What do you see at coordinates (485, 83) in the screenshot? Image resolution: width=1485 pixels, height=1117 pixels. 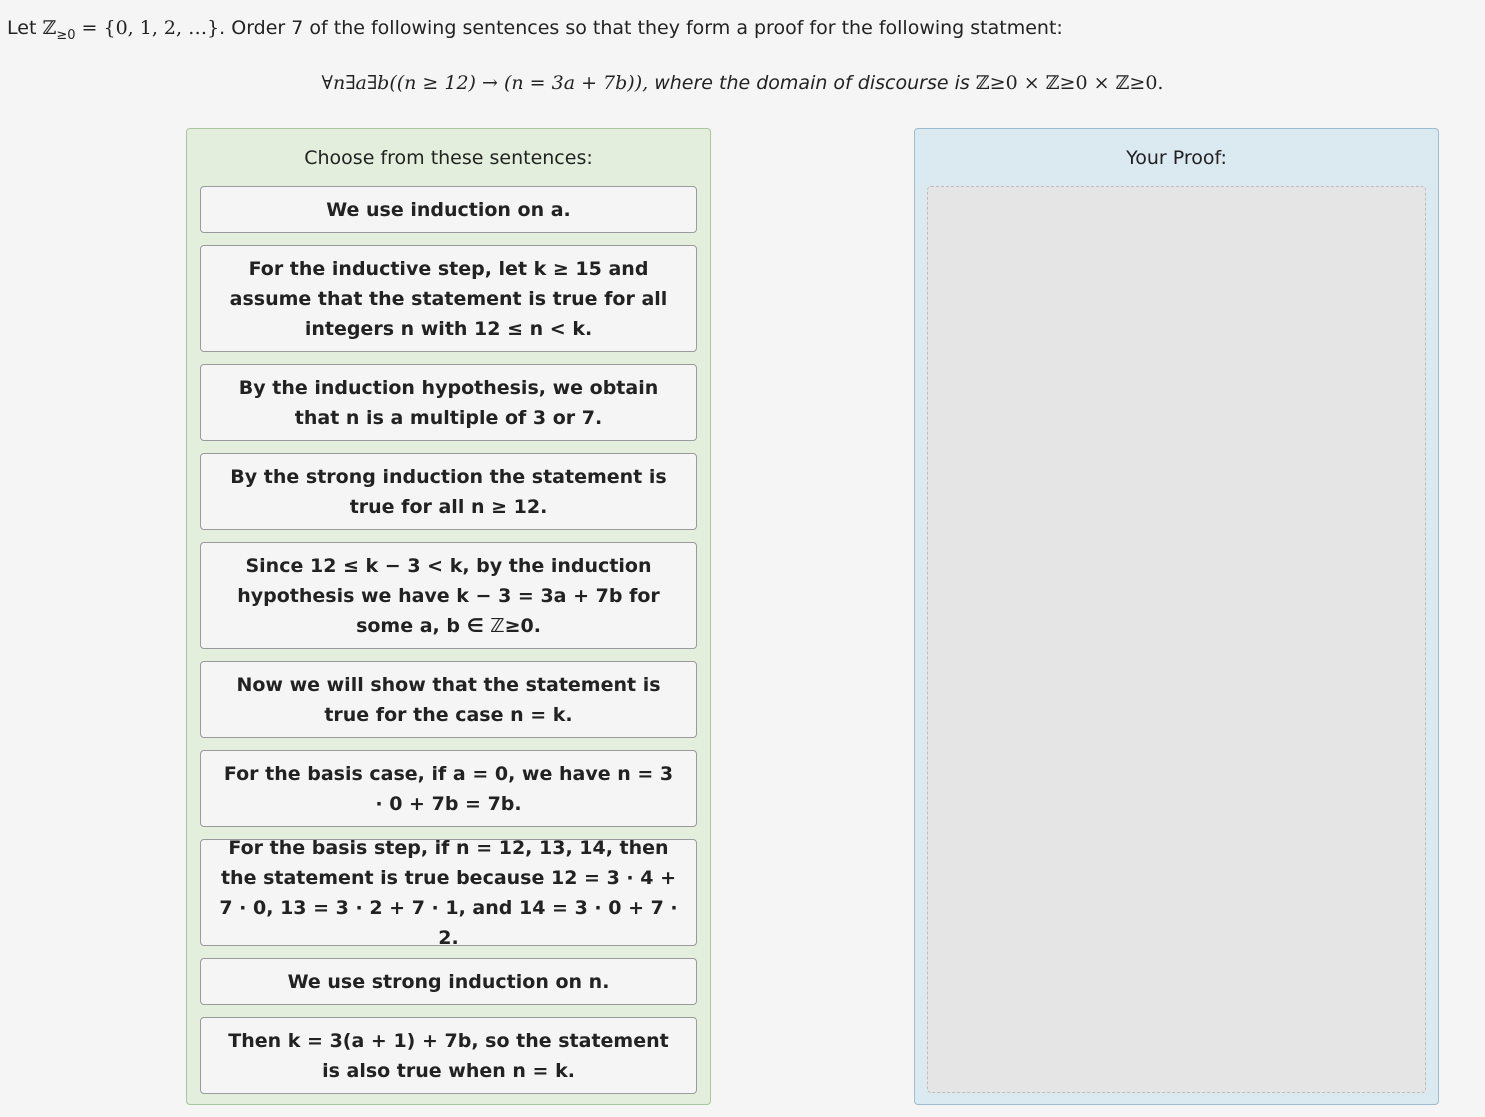 I see `statement-formula: ∀n∃a∃b((n ≥ 12) → (n = 3a + 7b)),` at bounding box center [485, 83].